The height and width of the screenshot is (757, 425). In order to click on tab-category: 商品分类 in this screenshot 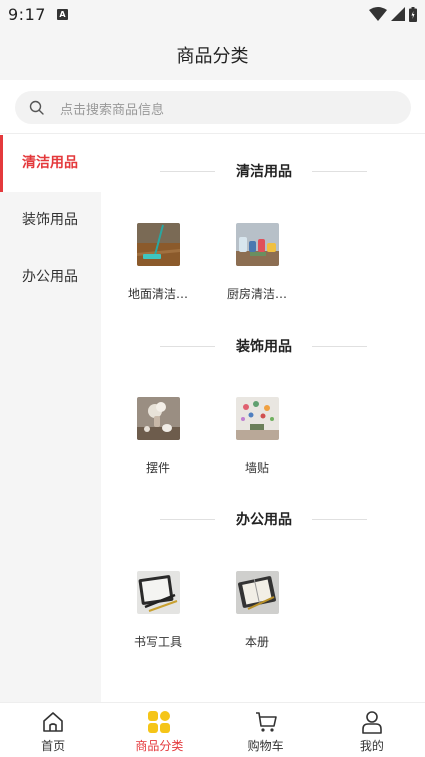, I will do `click(159, 730)`.